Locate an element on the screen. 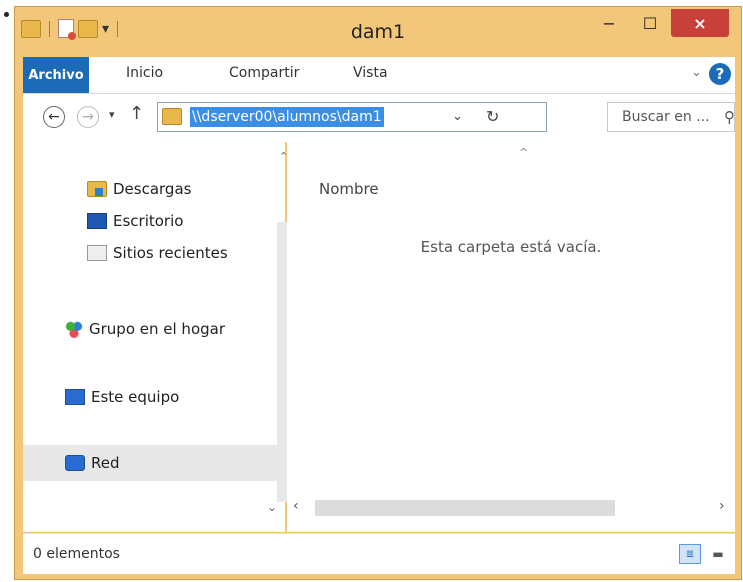 Image resolution: width=743 pixels, height=582 pixels. customize-toolbar-arrow-icon: ▾ is located at coordinates (105, 29).